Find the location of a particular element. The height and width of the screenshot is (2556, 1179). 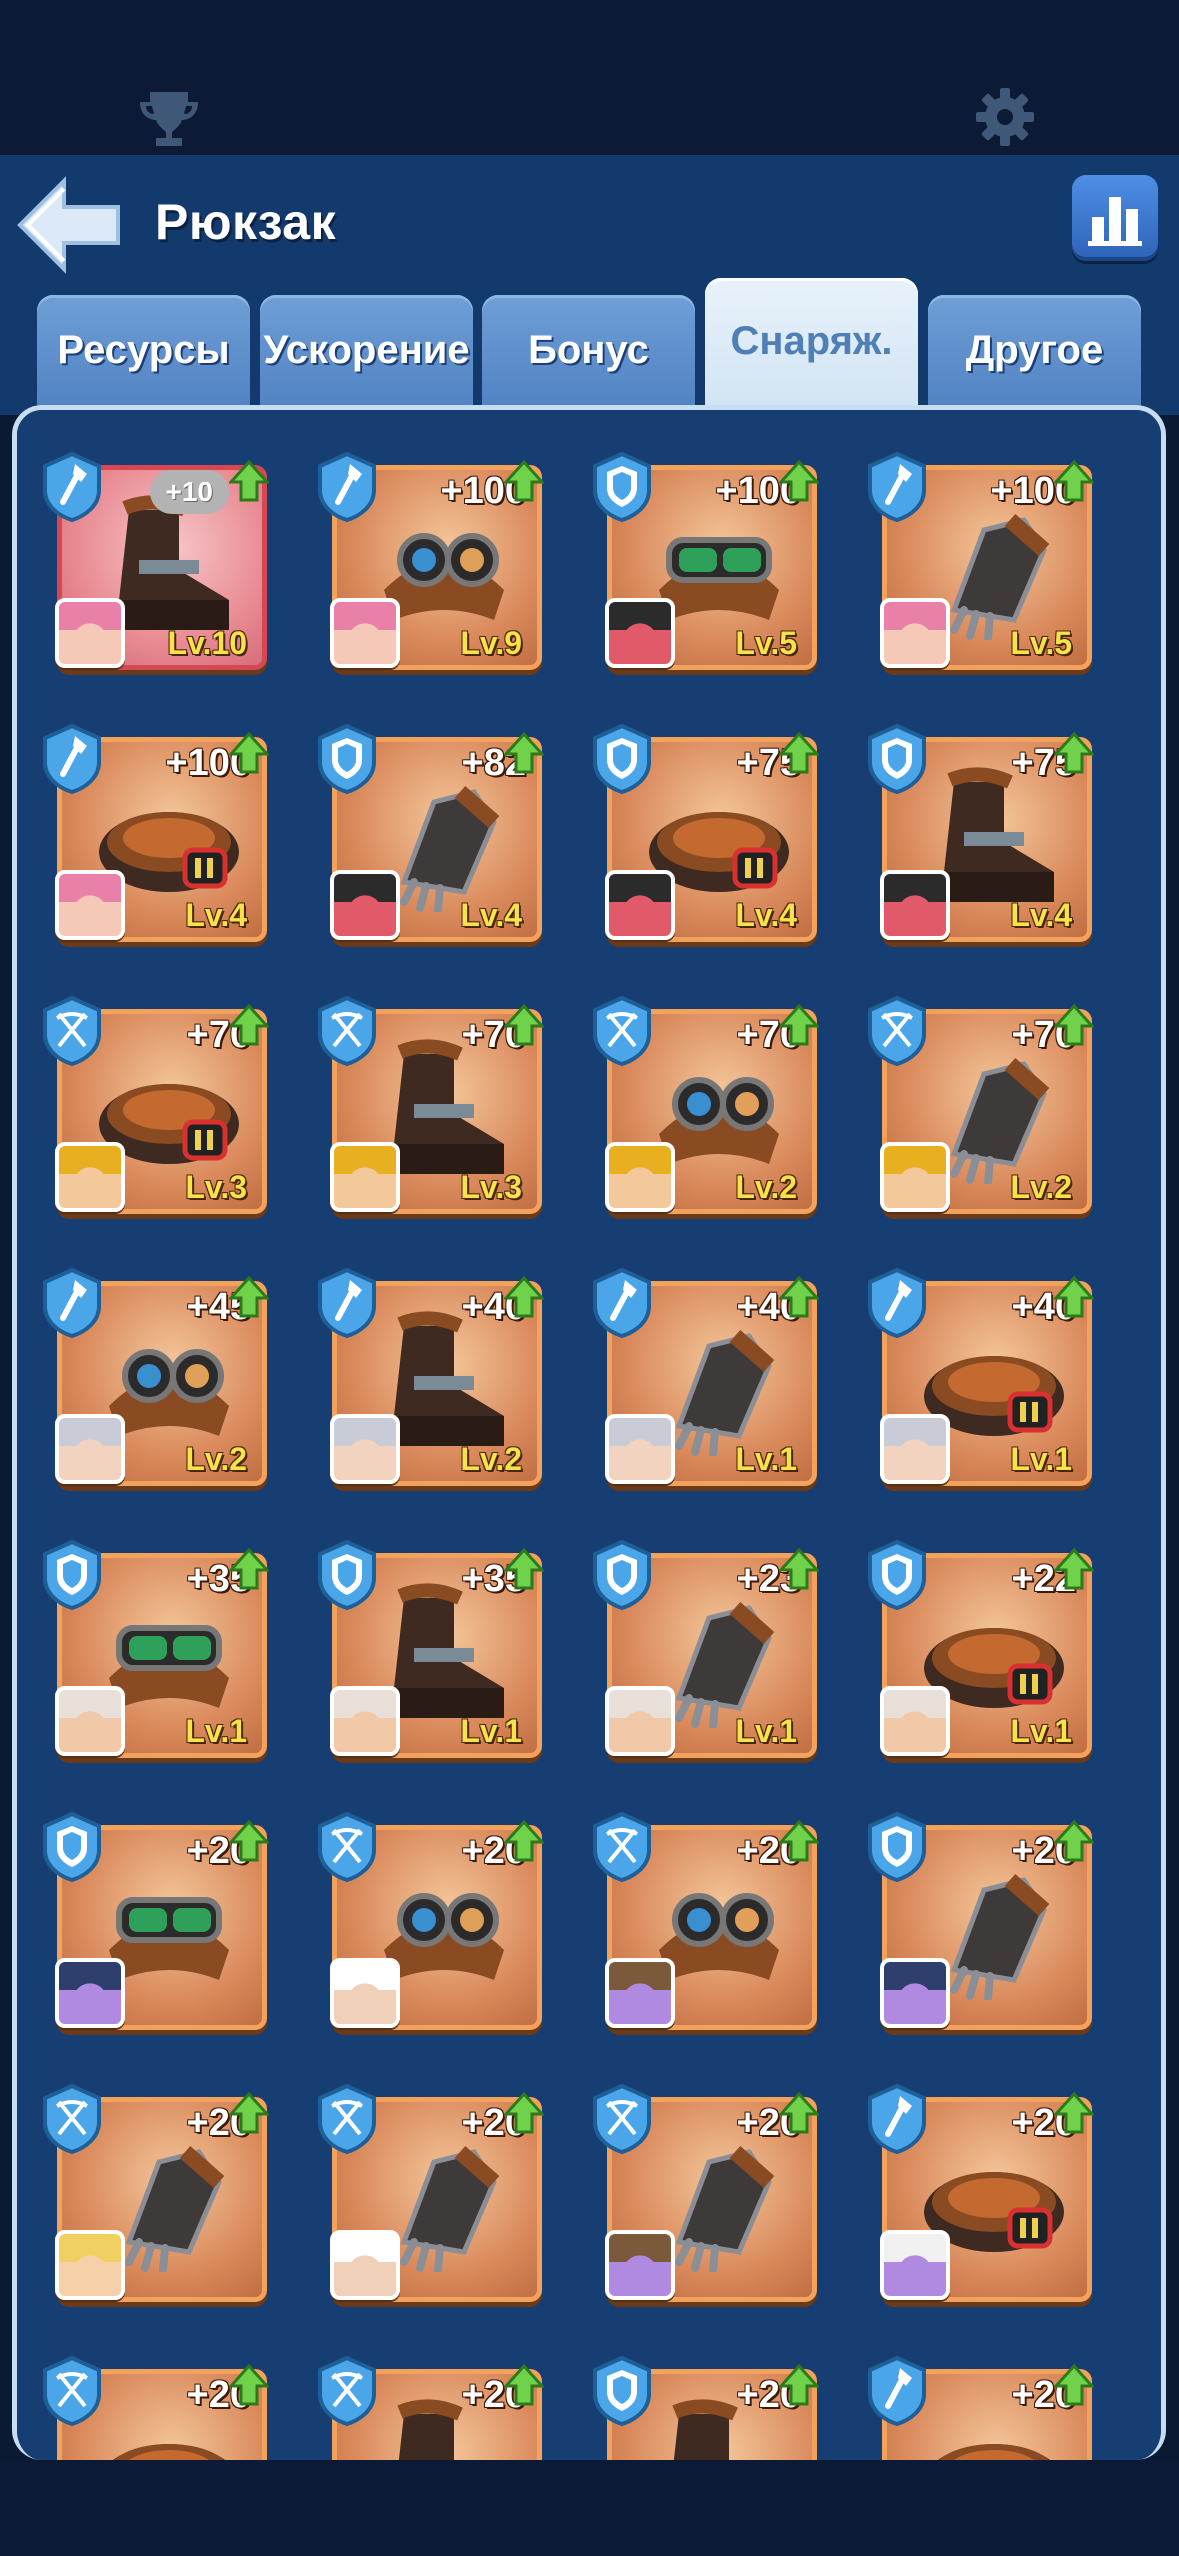

trophy-icon is located at coordinates (169, 118).